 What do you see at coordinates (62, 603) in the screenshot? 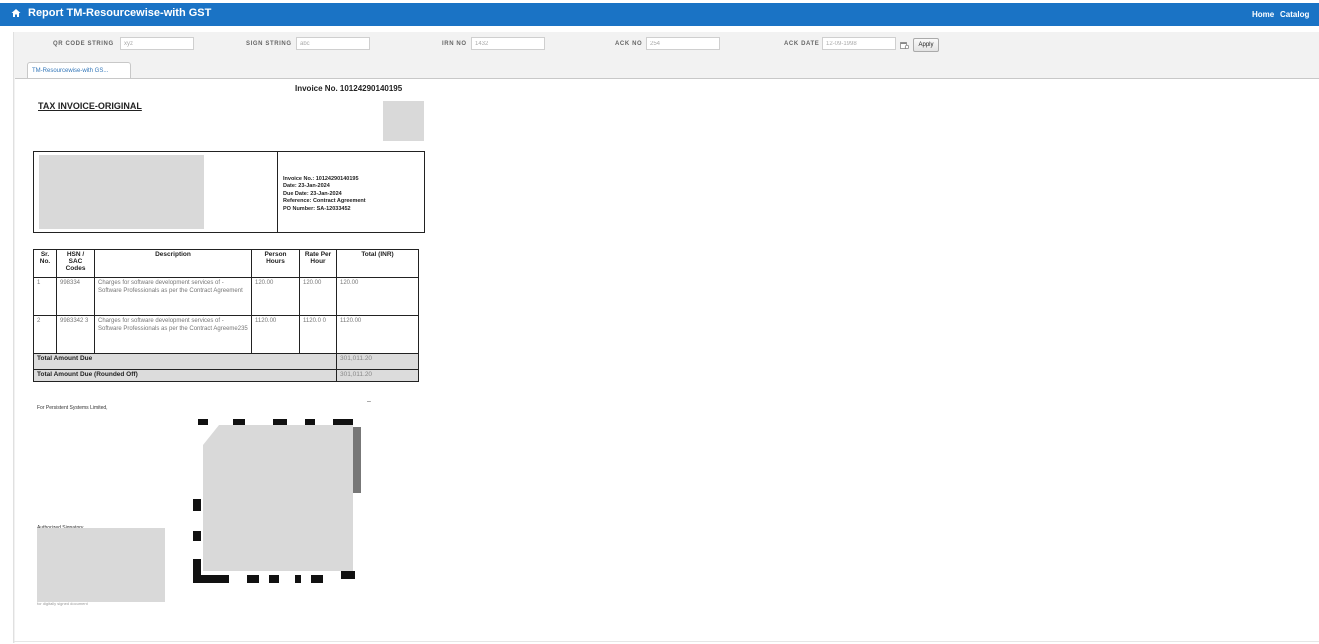
I see `signatory-subtext: for digitally signed document` at bounding box center [62, 603].